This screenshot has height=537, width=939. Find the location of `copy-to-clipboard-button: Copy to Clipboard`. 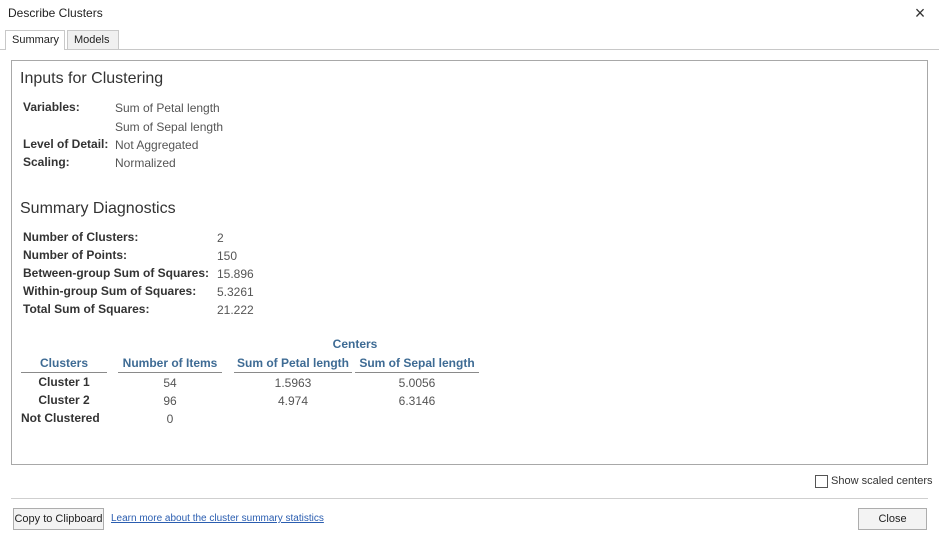

copy-to-clipboard-button: Copy to Clipboard is located at coordinates (58, 519).